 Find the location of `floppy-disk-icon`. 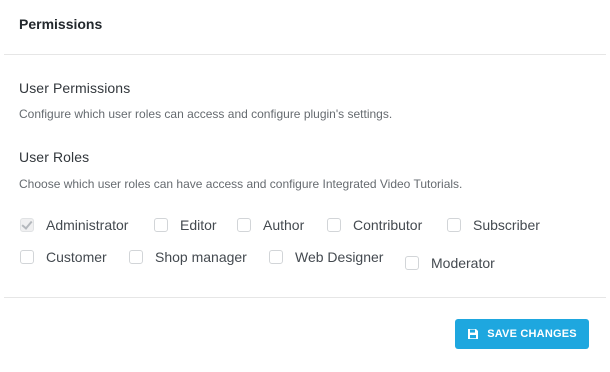

floppy-disk-icon is located at coordinates (473, 334).